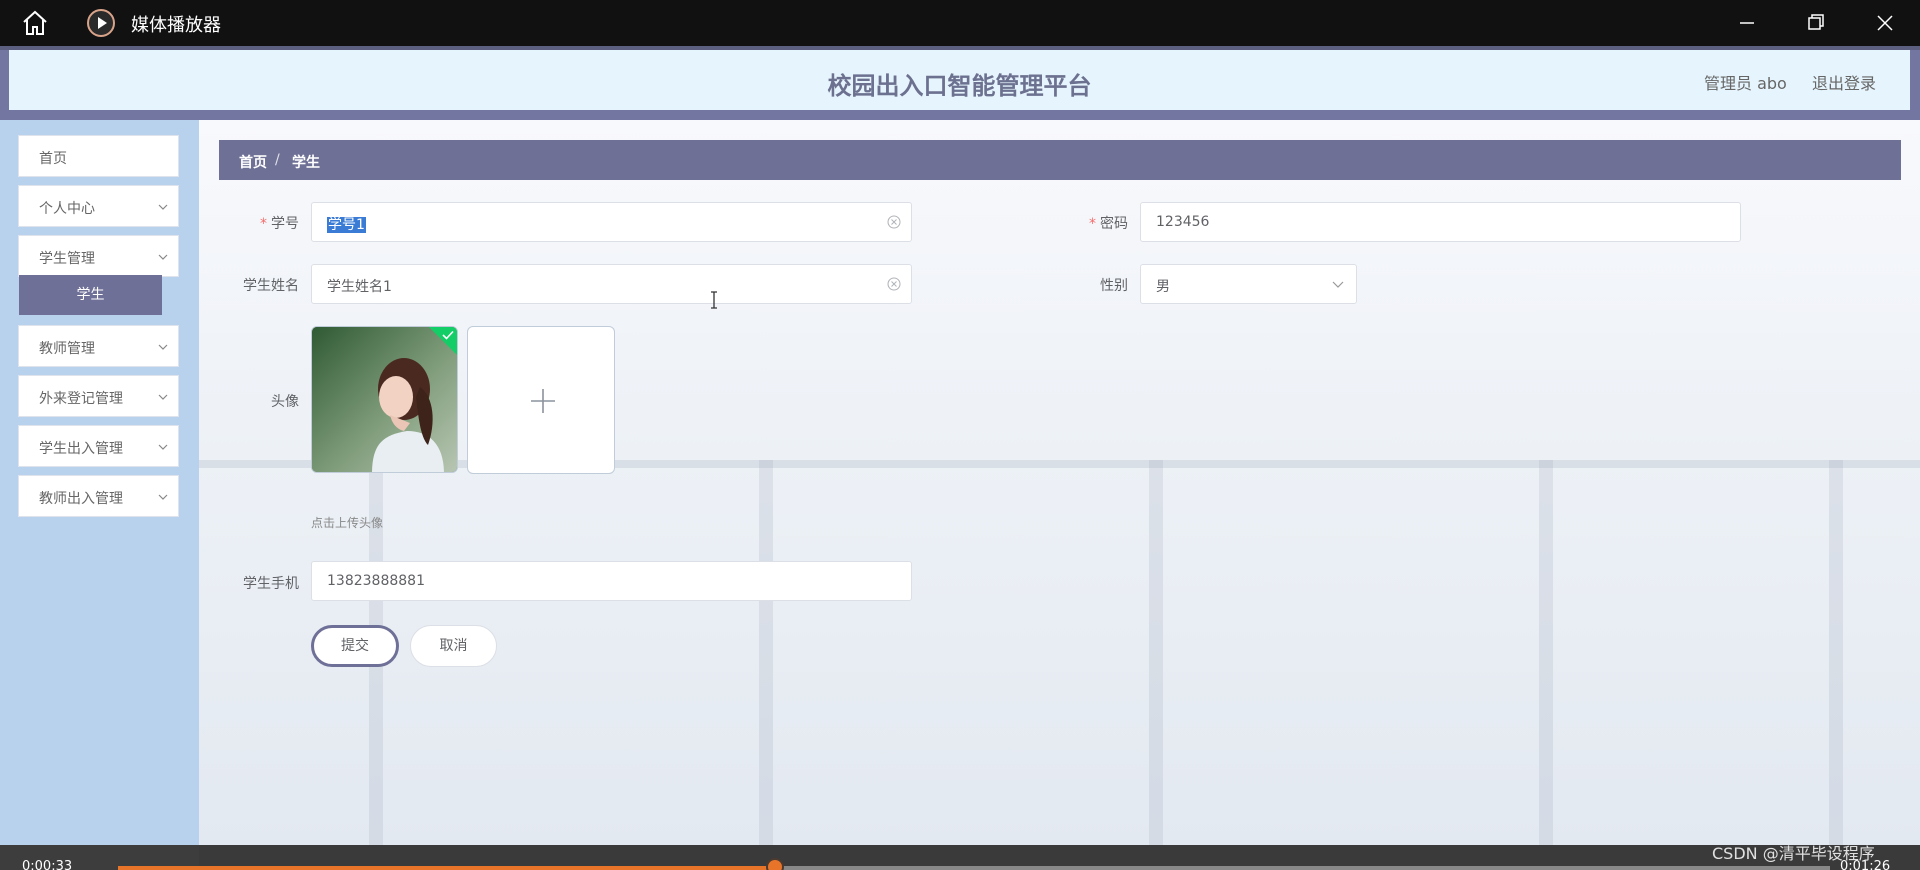 The image size is (1920, 870). I want to click on media-player-icon, so click(101, 23).